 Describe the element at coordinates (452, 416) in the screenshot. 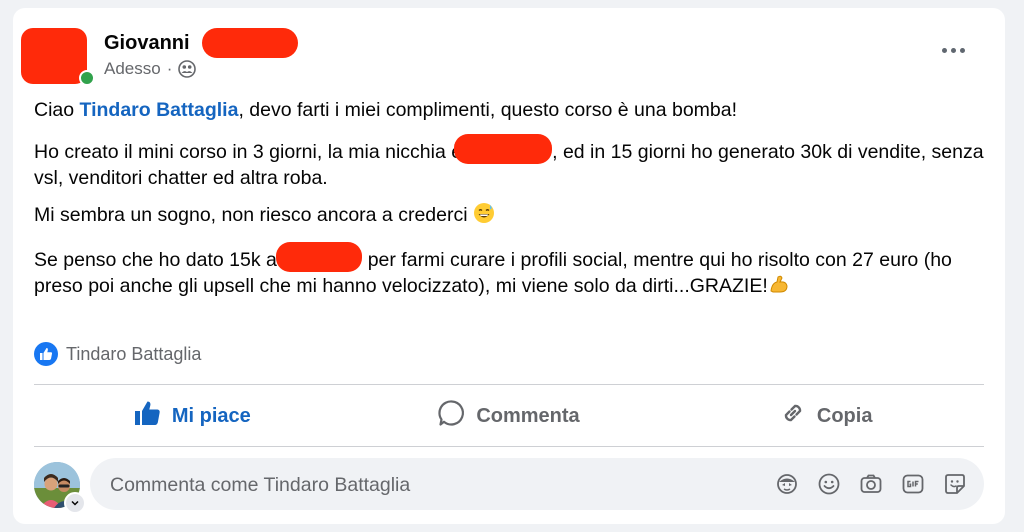

I see `speech-bubble-icon` at that location.